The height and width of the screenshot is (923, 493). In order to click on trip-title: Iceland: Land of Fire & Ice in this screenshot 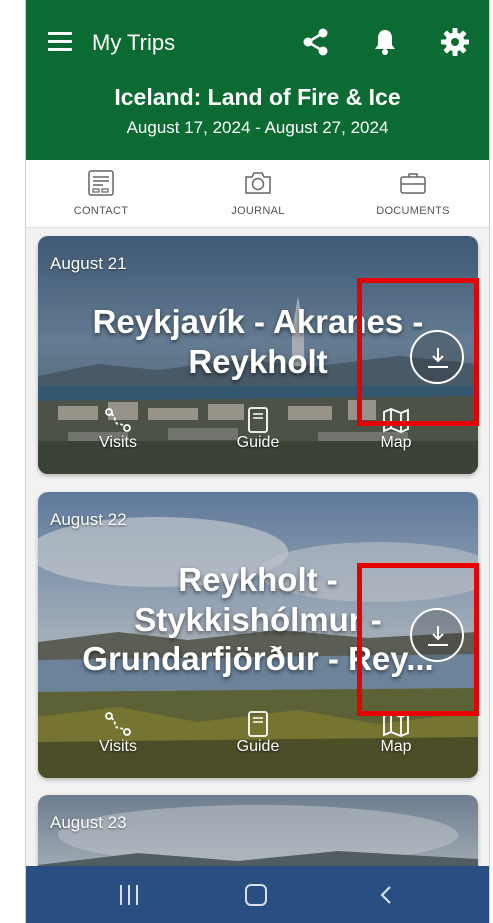, I will do `click(257, 97)`.